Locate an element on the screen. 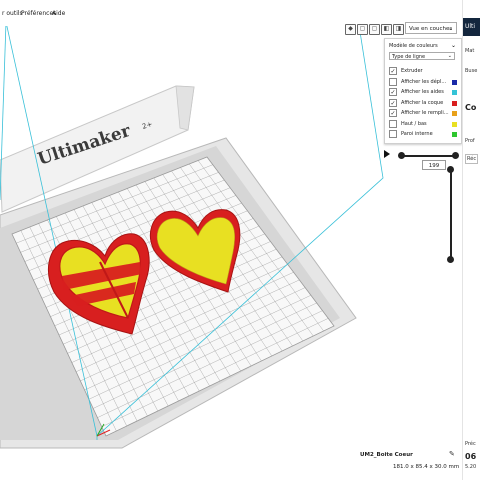 The image size is (480, 480). legend-label: Extruder is located at coordinates (412, 71).